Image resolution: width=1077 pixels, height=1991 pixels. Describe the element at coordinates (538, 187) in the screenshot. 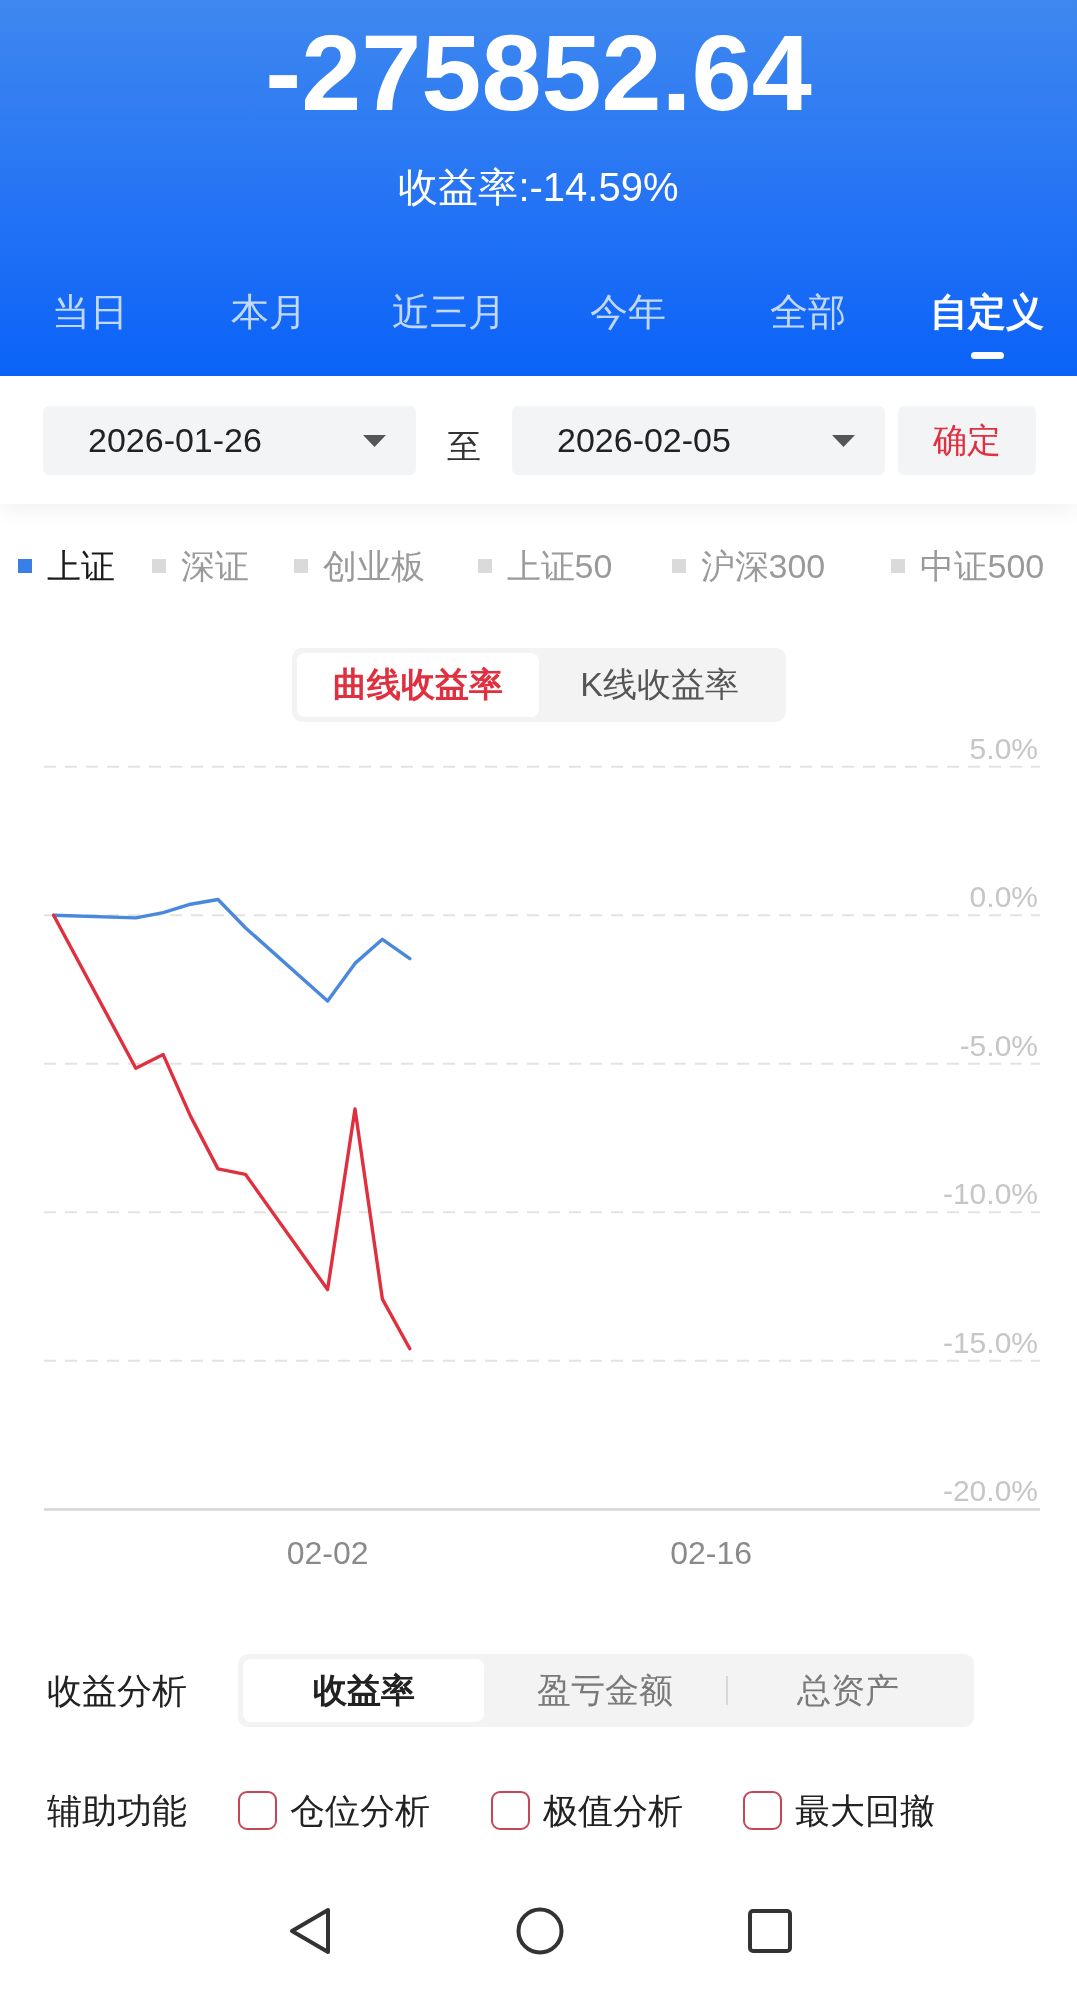

I see `return-rate: 收益率:-14.59%` at that location.